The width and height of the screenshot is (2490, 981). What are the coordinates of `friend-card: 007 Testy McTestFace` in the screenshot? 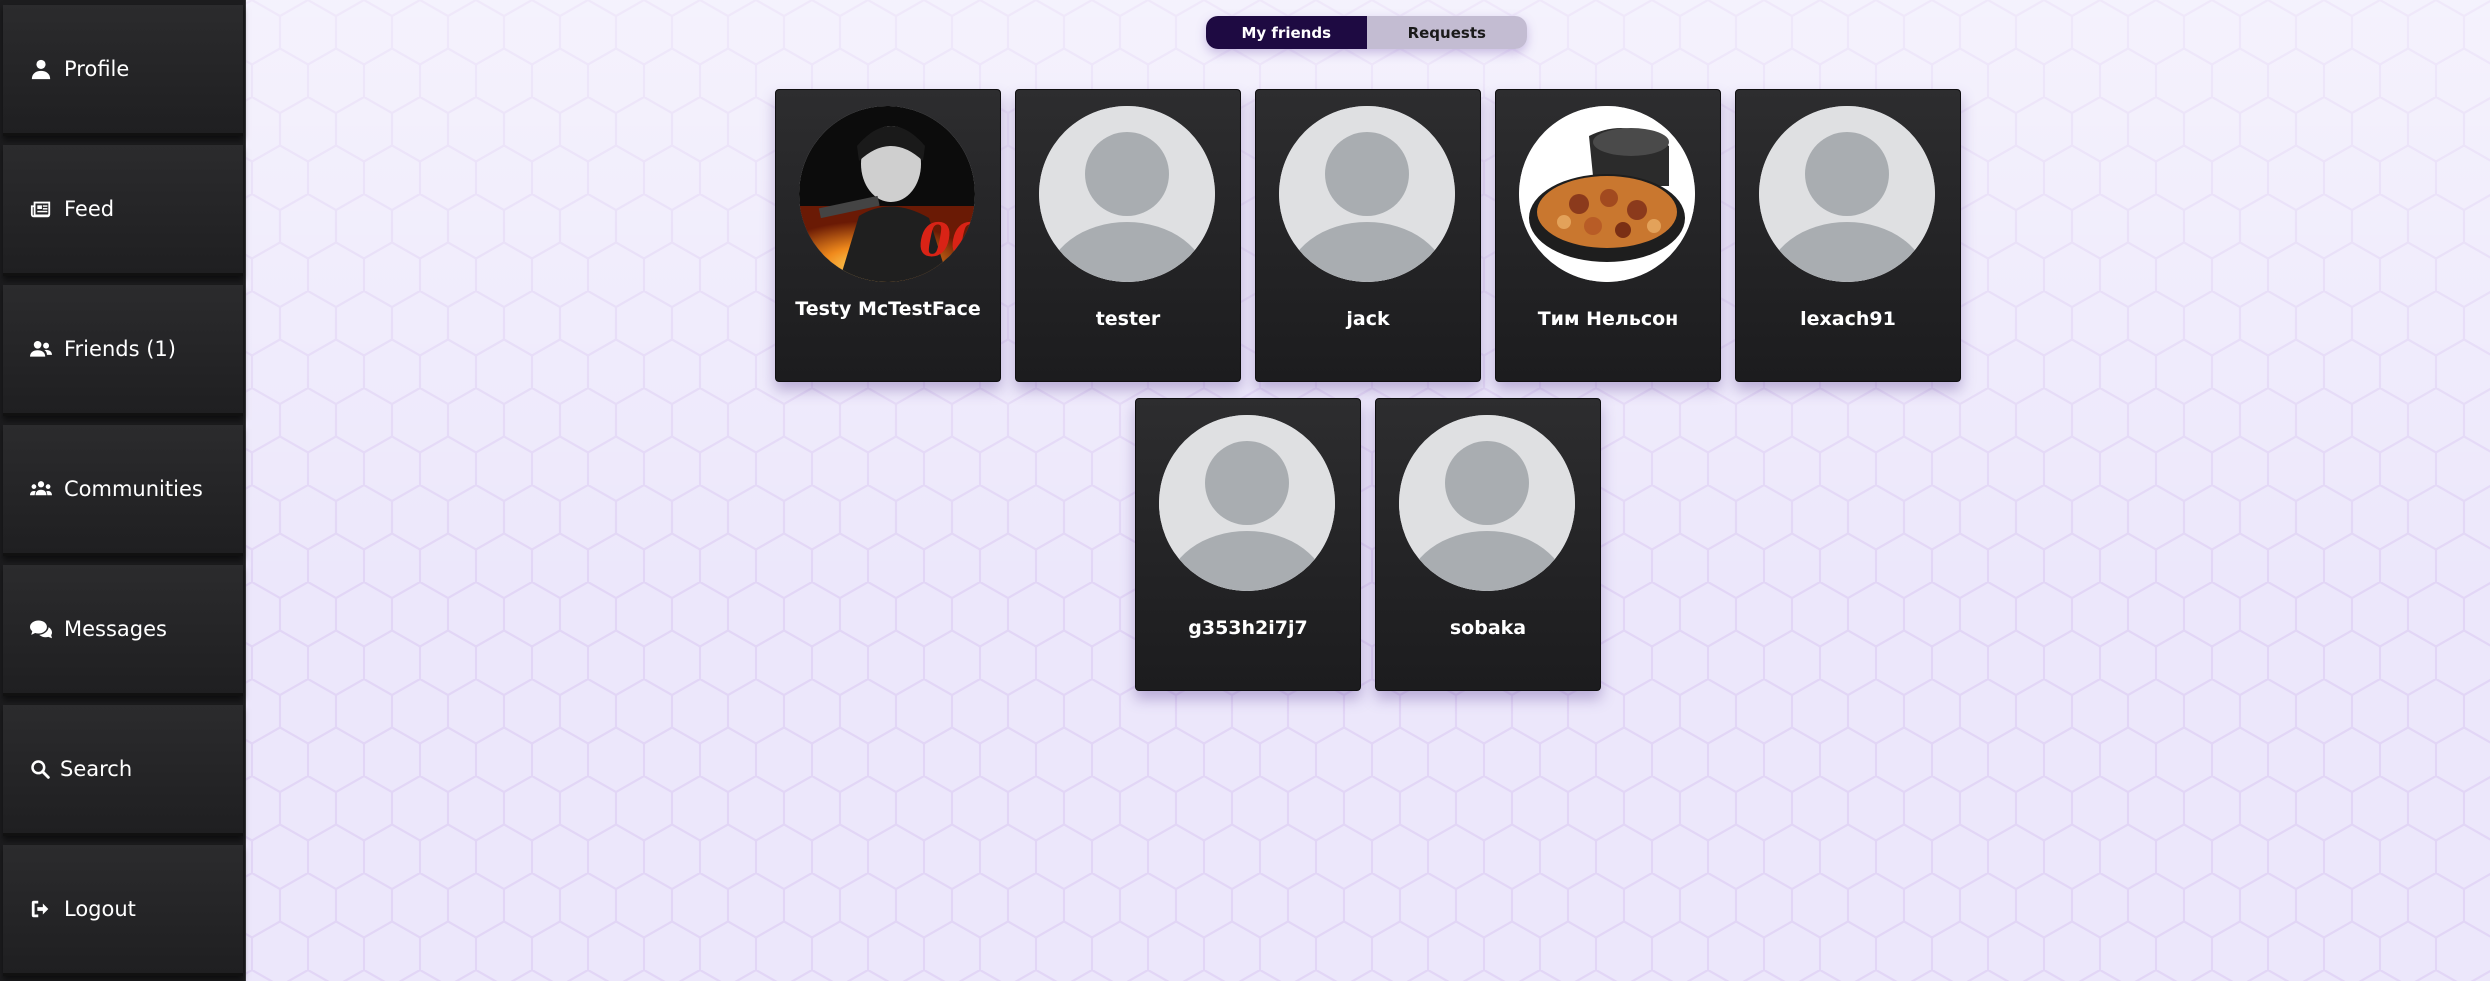 It's located at (888, 235).